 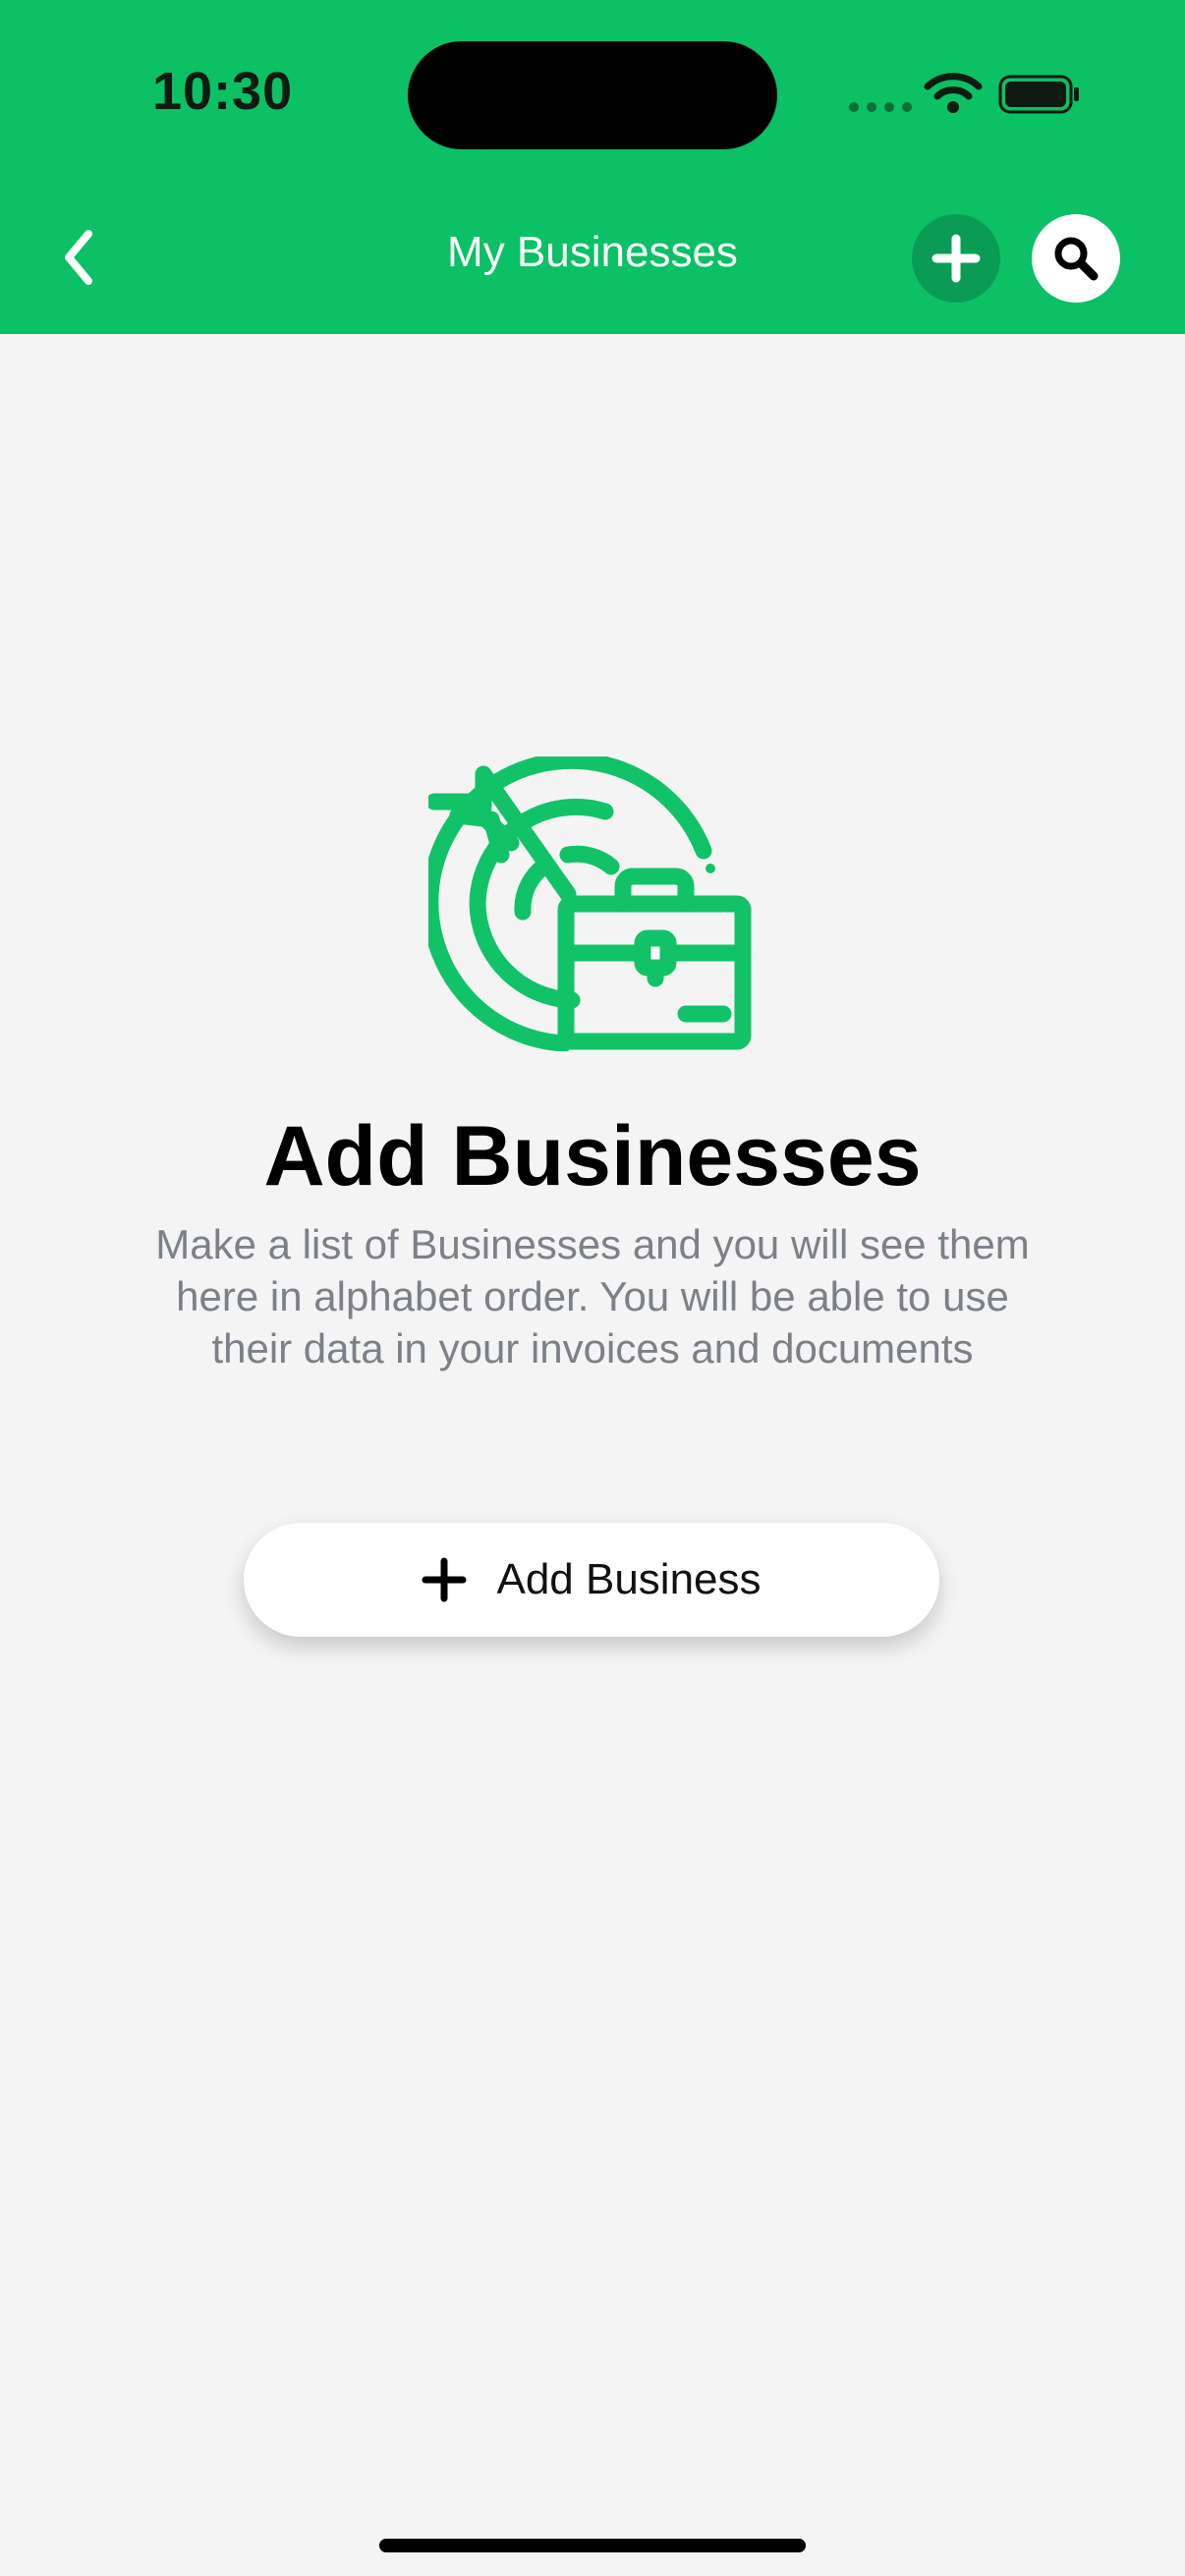 I want to click on search-icon, so click(x=1076, y=259).